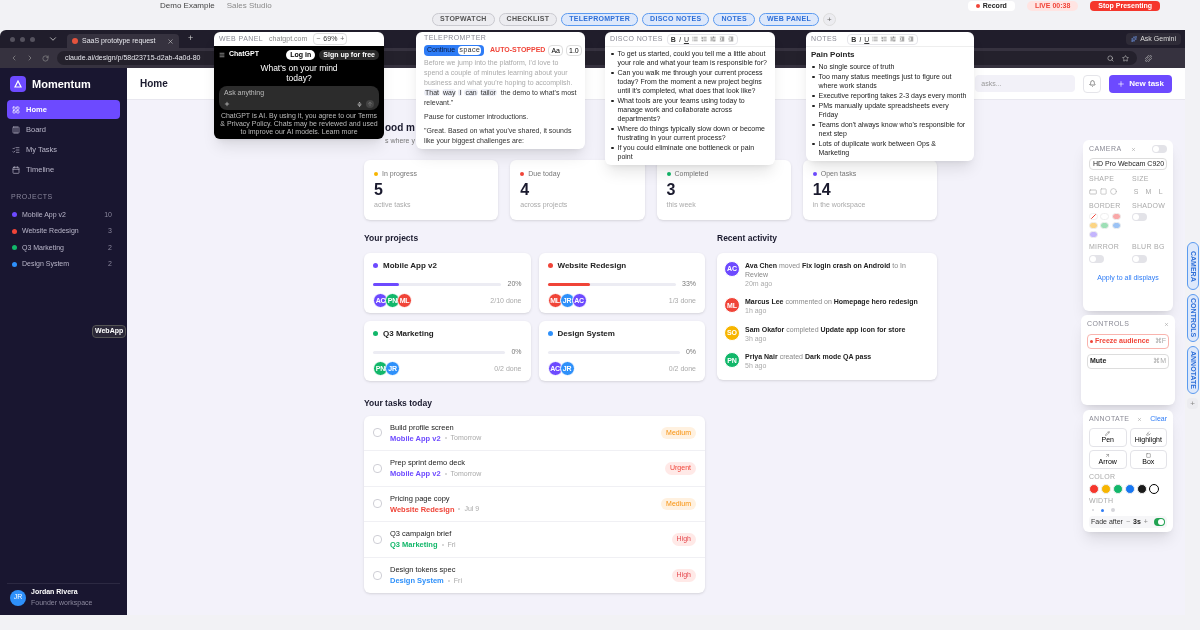  I want to click on blur-toggle, so click(1139, 258).